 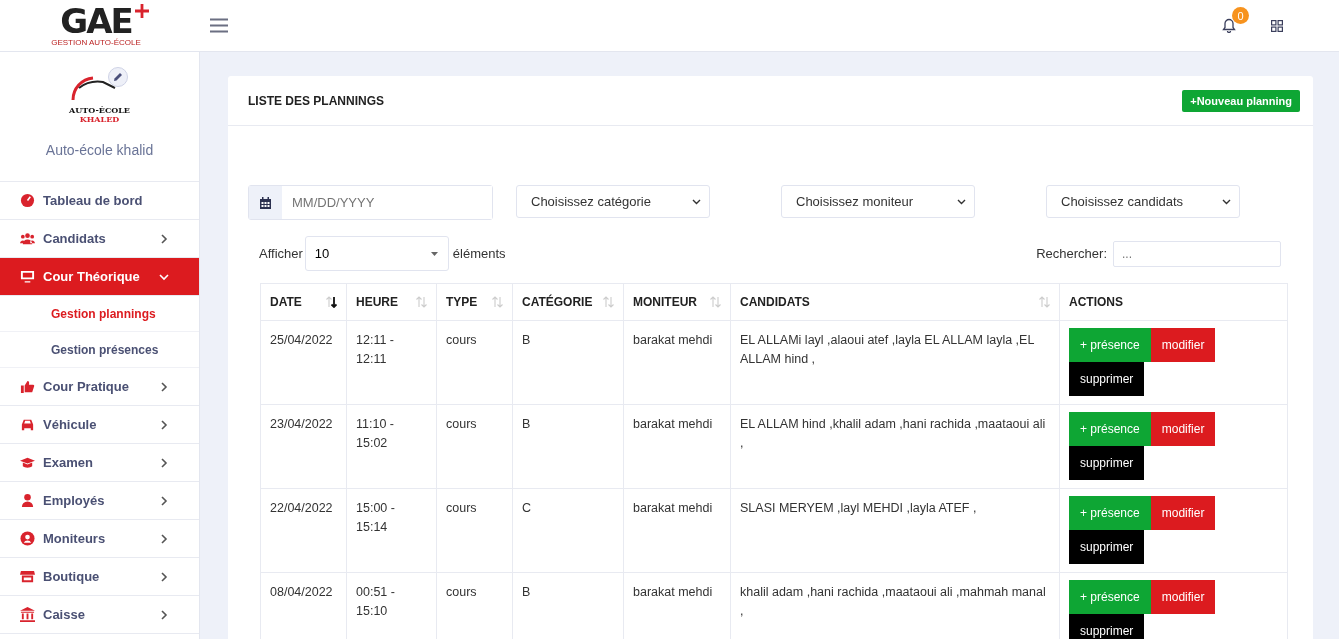 What do you see at coordinates (893, 601) in the screenshot?
I see `table-cell: khalil adam ,hani rachida ,maataoui ali ,mahmah manal ,` at bounding box center [893, 601].